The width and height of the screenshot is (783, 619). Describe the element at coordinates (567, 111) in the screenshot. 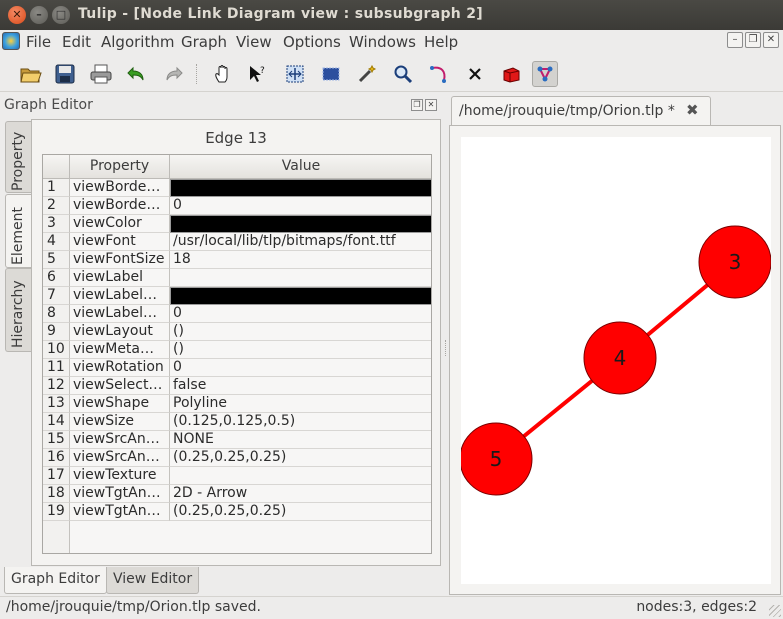

I see `document-tab-label: /home/jrouquie/tmp/Orion.tlp *` at that location.